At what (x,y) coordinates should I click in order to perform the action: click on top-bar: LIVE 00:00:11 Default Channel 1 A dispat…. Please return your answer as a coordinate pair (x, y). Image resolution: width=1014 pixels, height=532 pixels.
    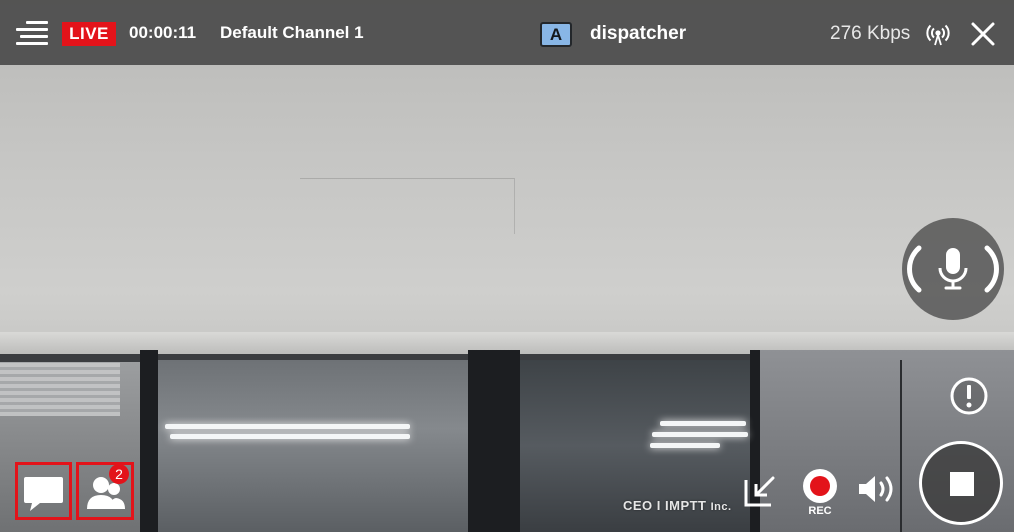
    Looking at the image, I should click on (507, 32).